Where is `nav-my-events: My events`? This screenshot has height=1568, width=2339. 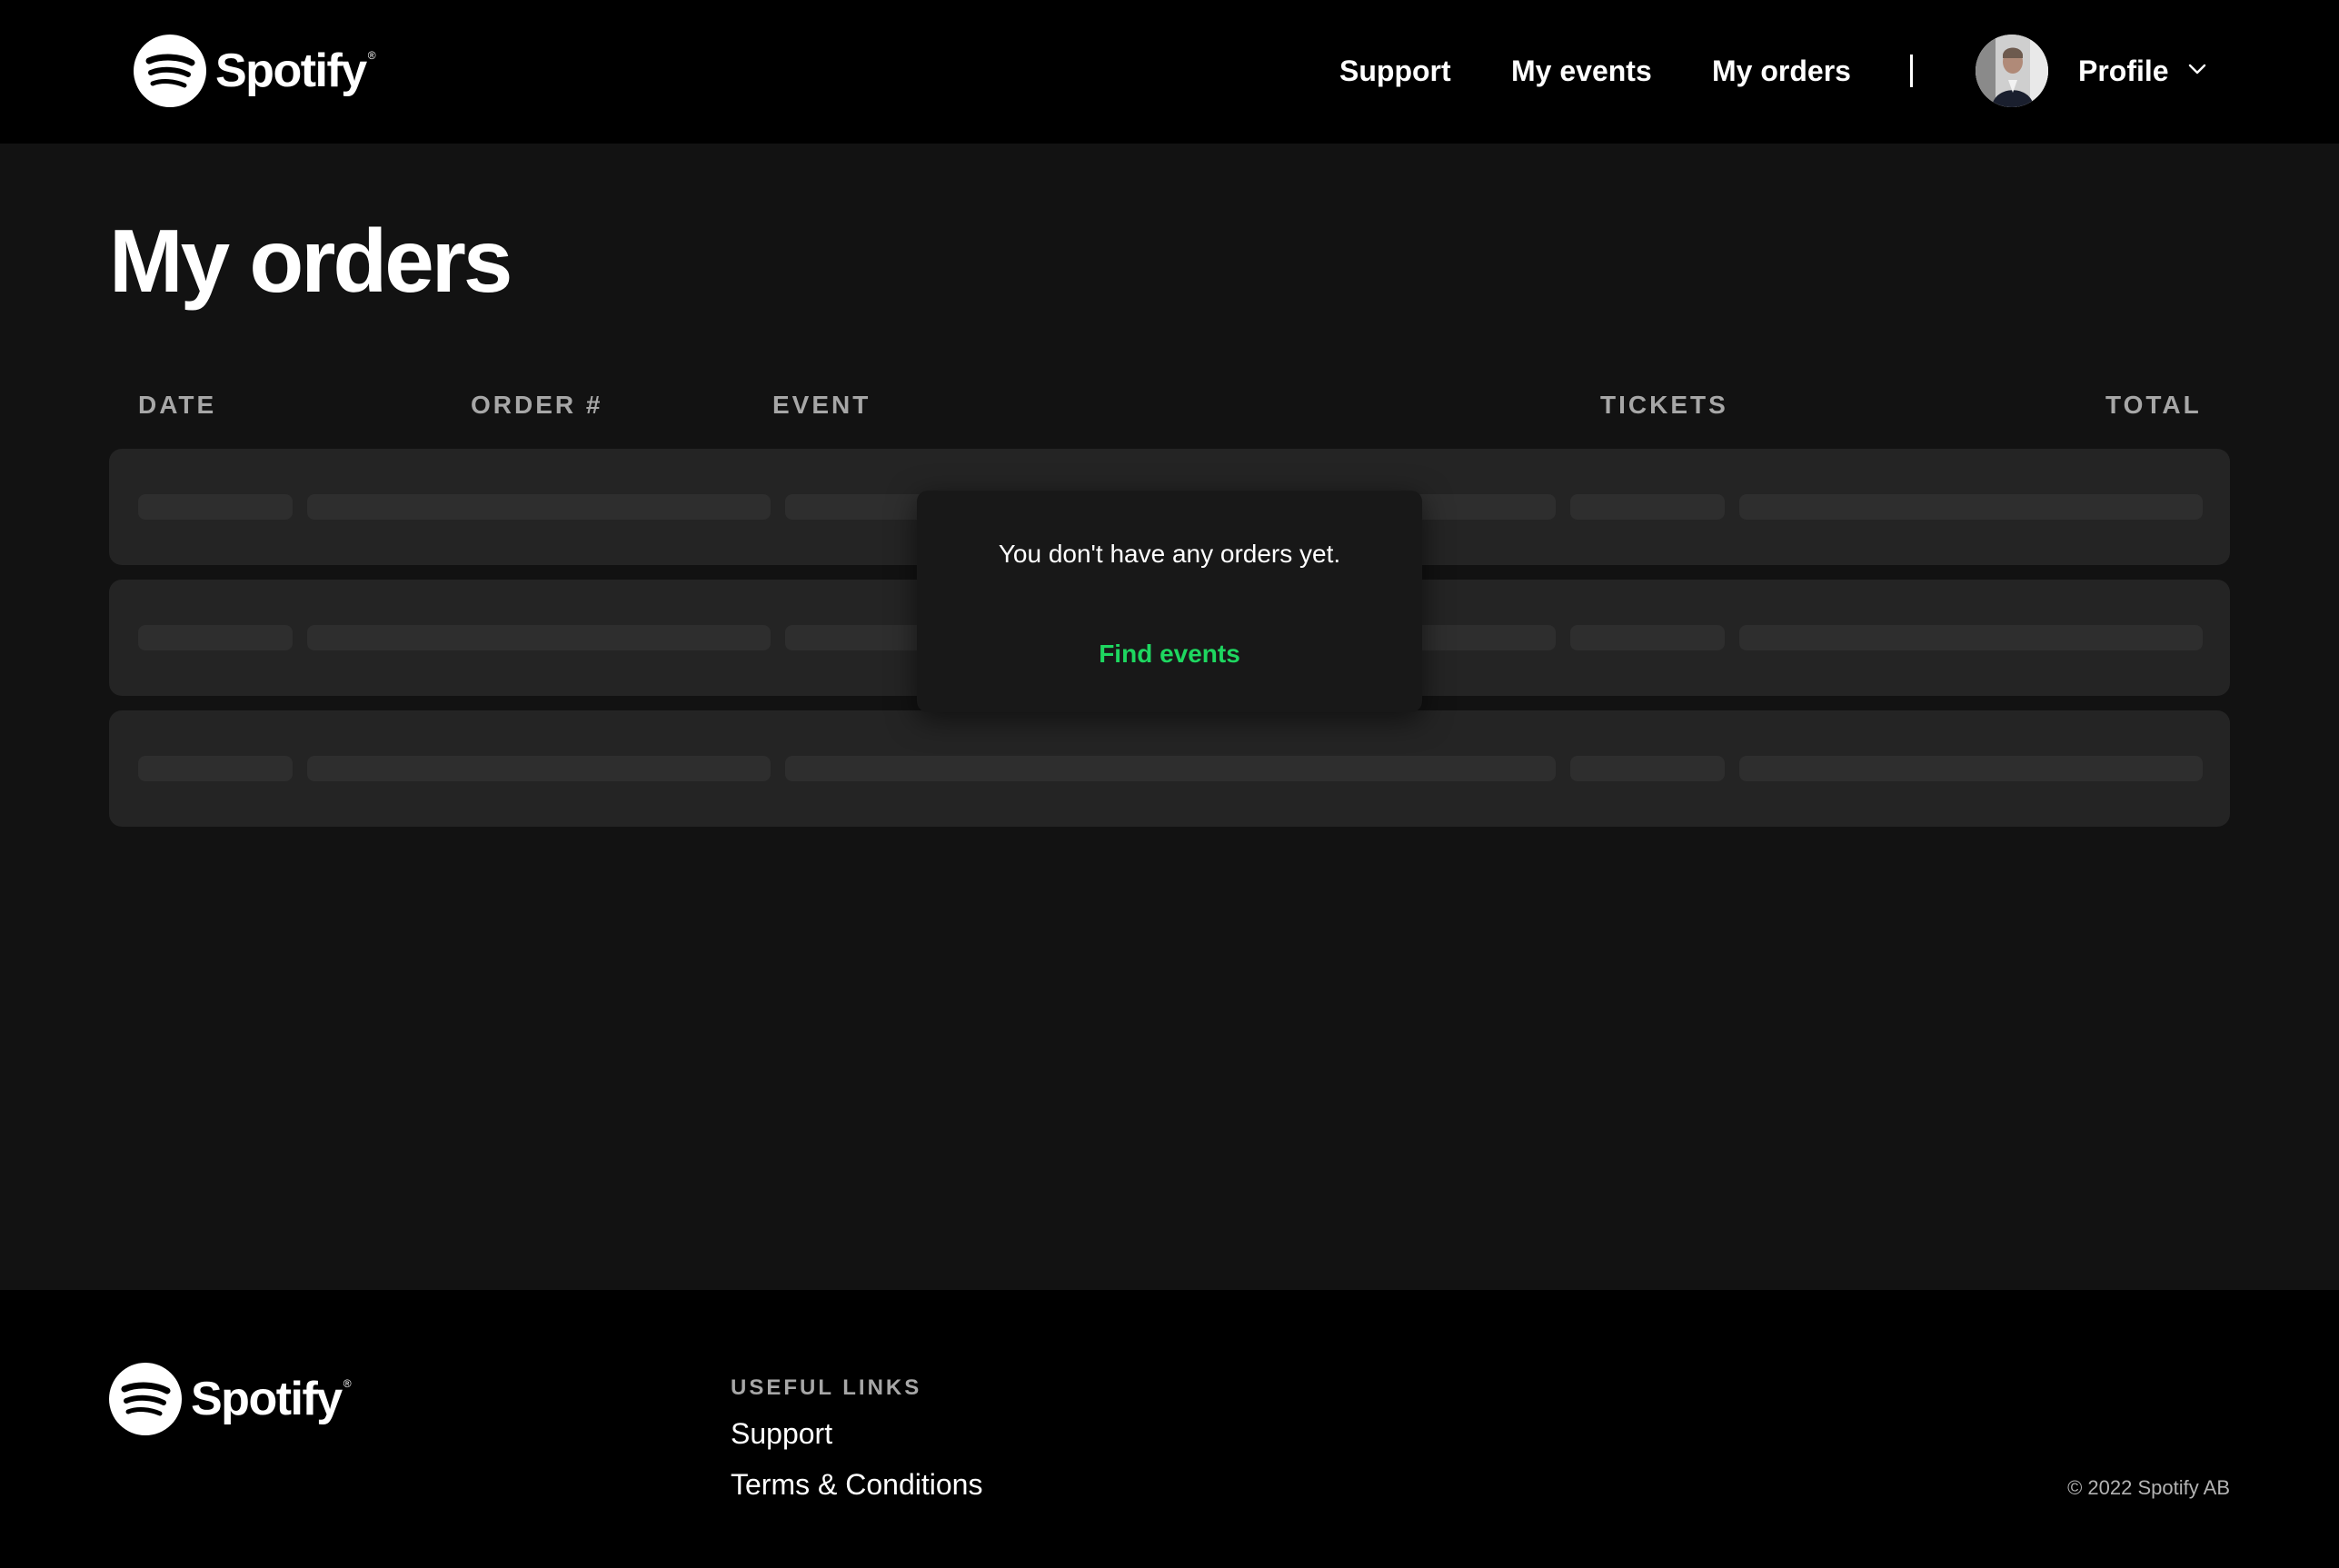
nav-my-events: My events is located at coordinates (1581, 71).